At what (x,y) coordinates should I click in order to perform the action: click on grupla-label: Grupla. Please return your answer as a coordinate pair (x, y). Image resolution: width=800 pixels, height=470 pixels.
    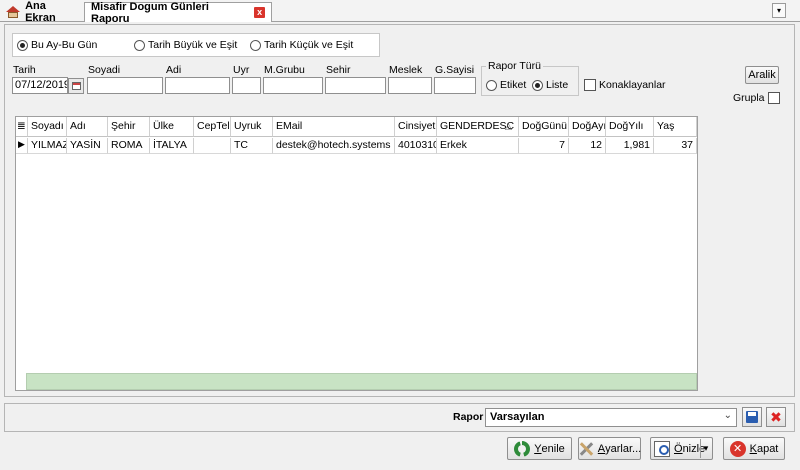
    Looking at the image, I should click on (749, 98).